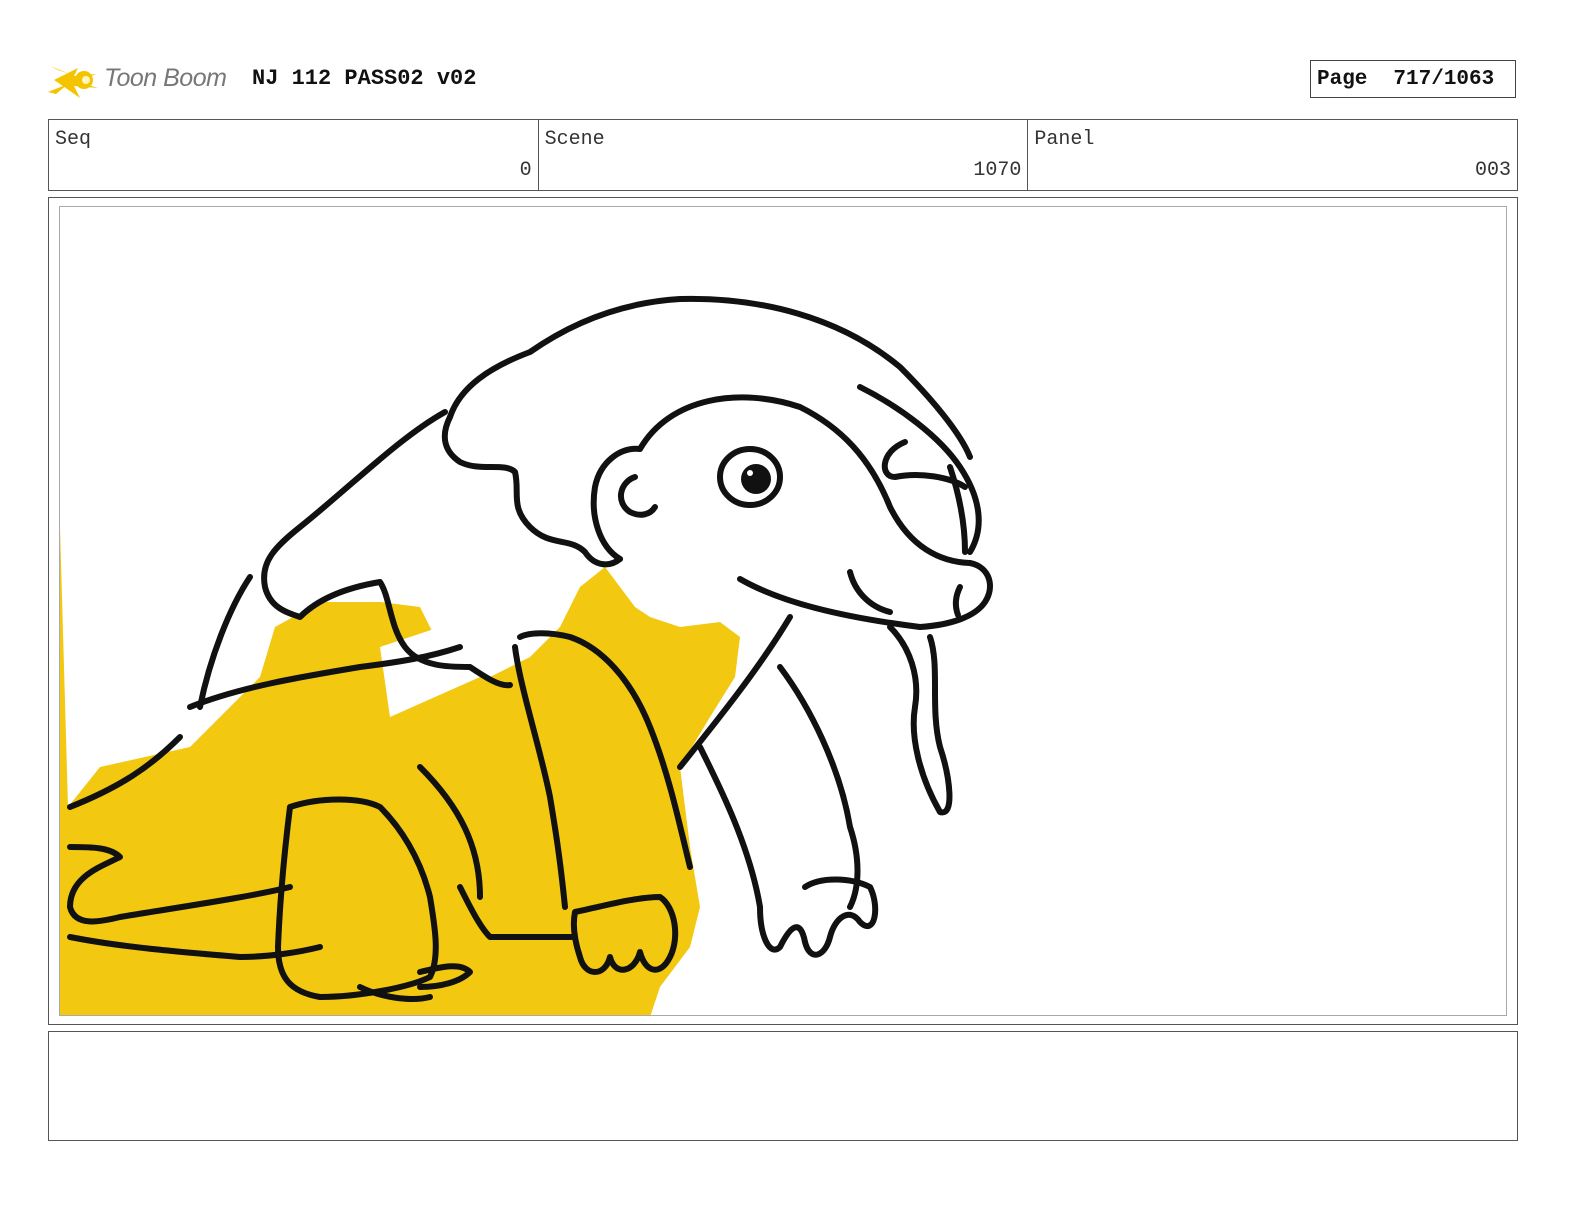 This screenshot has height=1224, width=1584. What do you see at coordinates (1493, 170) in the screenshot?
I see `panel-value: 003` at bounding box center [1493, 170].